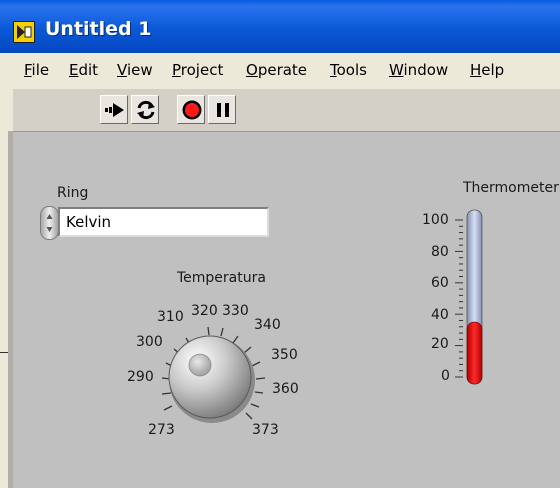  What do you see at coordinates (197, 70) in the screenshot?
I see `menu-project: Project` at bounding box center [197, 70].